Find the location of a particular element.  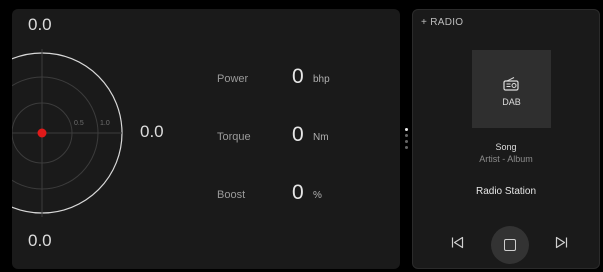

song-title: Song is located at coordinates (506, 147).